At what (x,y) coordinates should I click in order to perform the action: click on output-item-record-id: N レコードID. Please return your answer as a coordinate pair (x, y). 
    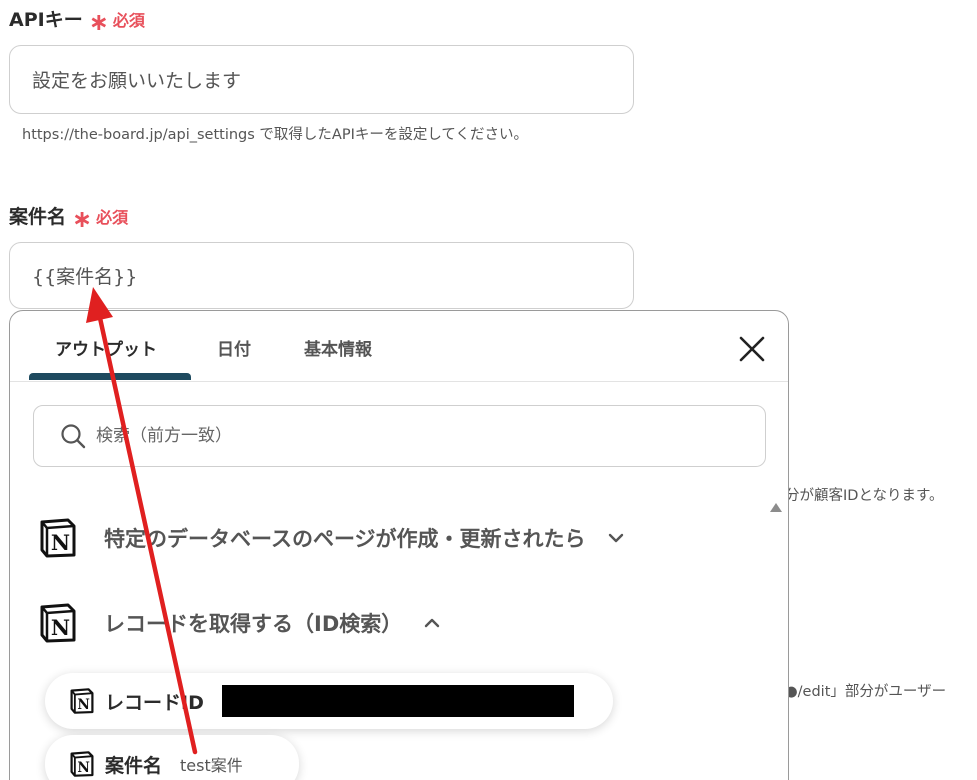
    Looking at the image, I should click on (329, 701).